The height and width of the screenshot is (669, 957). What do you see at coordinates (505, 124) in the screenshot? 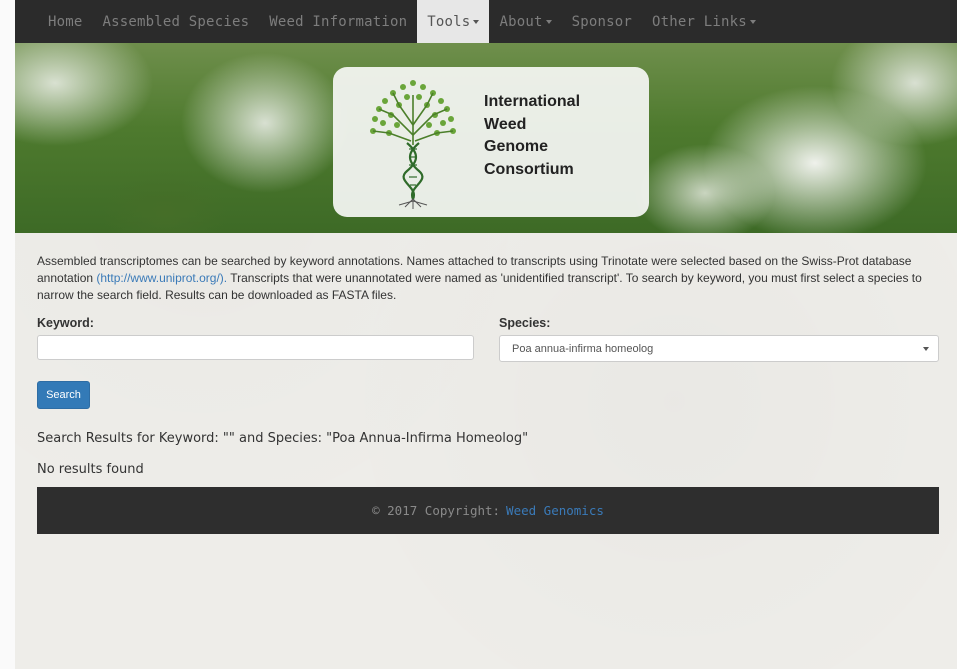
I see `logo-line-2: Weed` at bounding box center [505, 124].